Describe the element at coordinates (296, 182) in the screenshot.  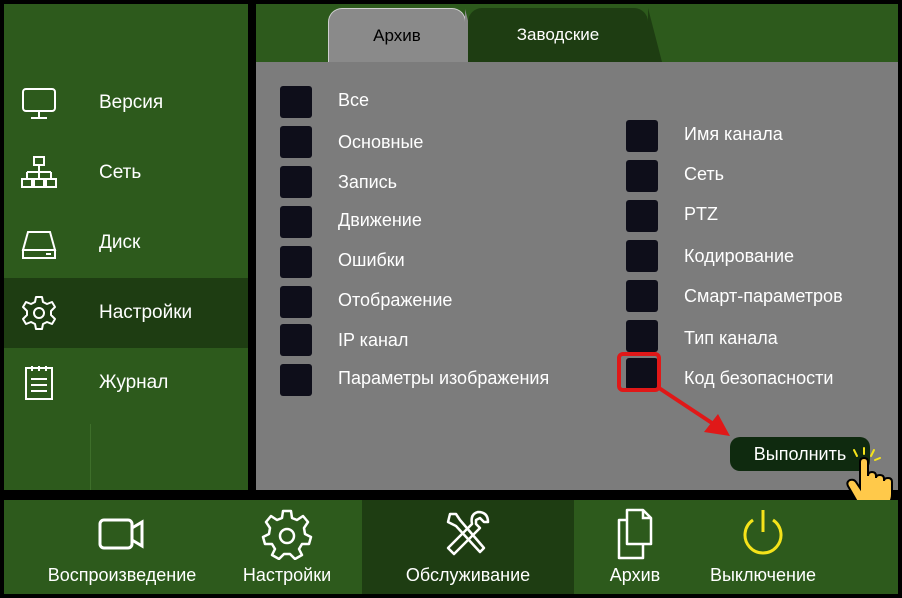
I see `checkbox-record` at that location.